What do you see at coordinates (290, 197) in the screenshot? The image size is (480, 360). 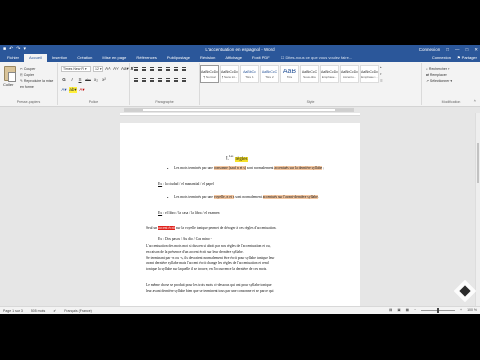 I see `bullet2-highlight2: accentués sur l'avant-dernière syllabe` at bounding box center [290, 197].